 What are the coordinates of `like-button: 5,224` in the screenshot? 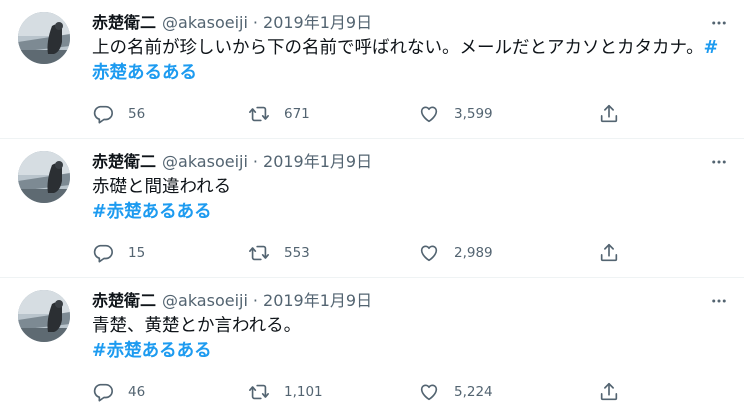 It's located at (455, 392).